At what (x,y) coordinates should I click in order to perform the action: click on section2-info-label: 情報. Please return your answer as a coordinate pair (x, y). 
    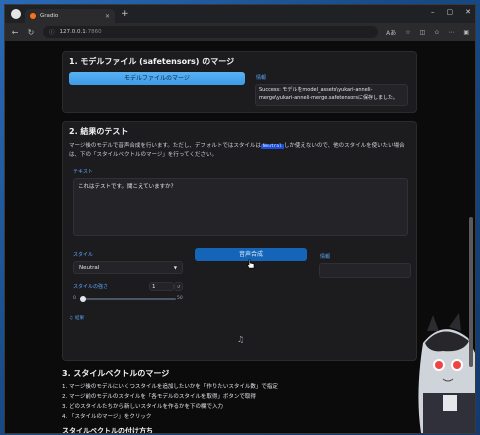
    Looking at the image, I should click on (325, 257).